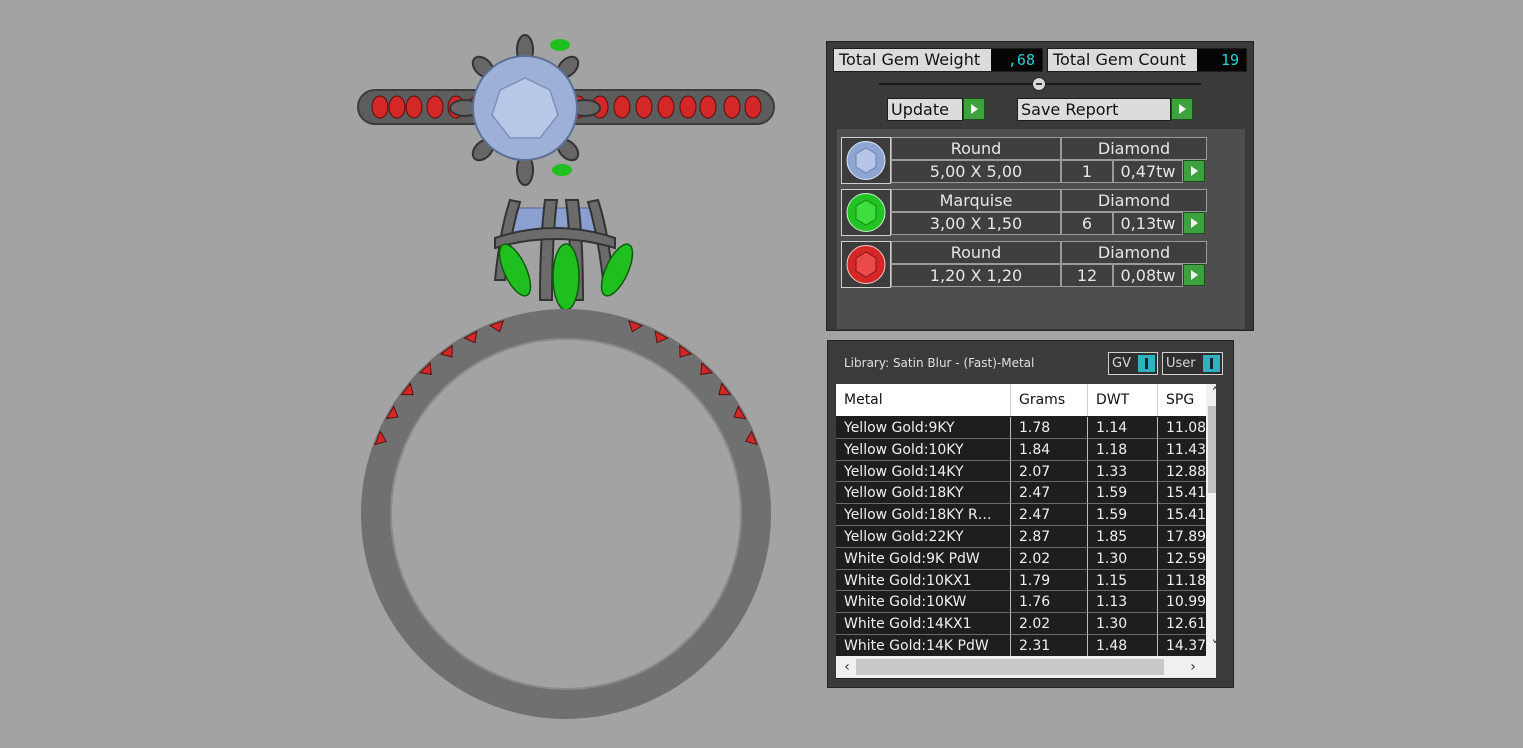  Describe the element at coordinates (1221, 60) in the screenshot. I see `total-gem-count-value: 19` at that location.